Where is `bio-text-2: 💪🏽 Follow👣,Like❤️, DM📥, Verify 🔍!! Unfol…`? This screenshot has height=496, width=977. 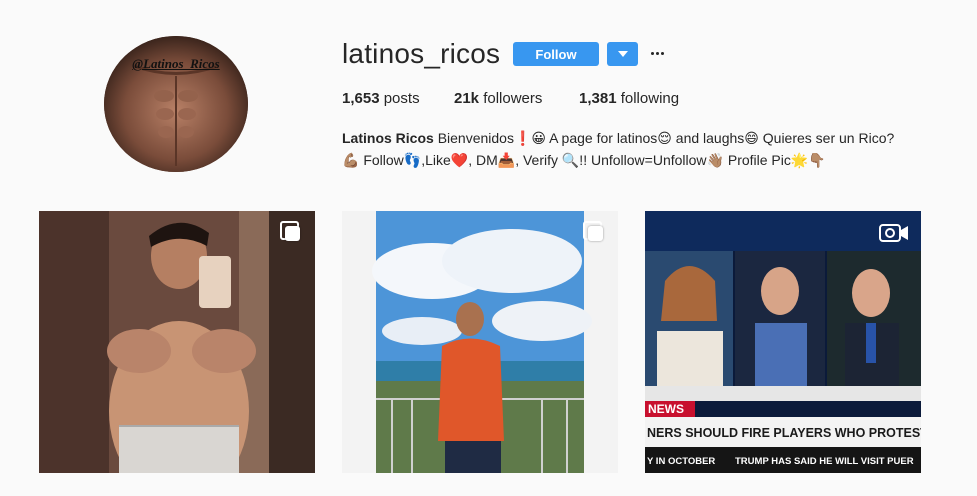 bio-text-2: 💪🏽 Follow👣,Like❤️, DM📥, Verify 🔍!! Unfol… is located at coordinates (584, 160).